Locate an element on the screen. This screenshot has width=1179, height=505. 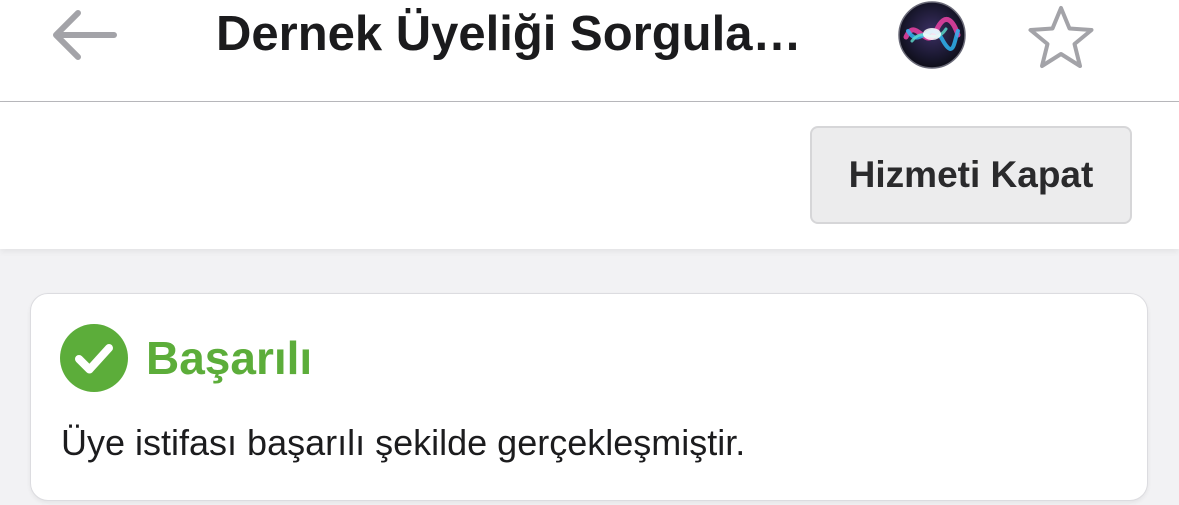
back-button is located at coordinates (82, 34).